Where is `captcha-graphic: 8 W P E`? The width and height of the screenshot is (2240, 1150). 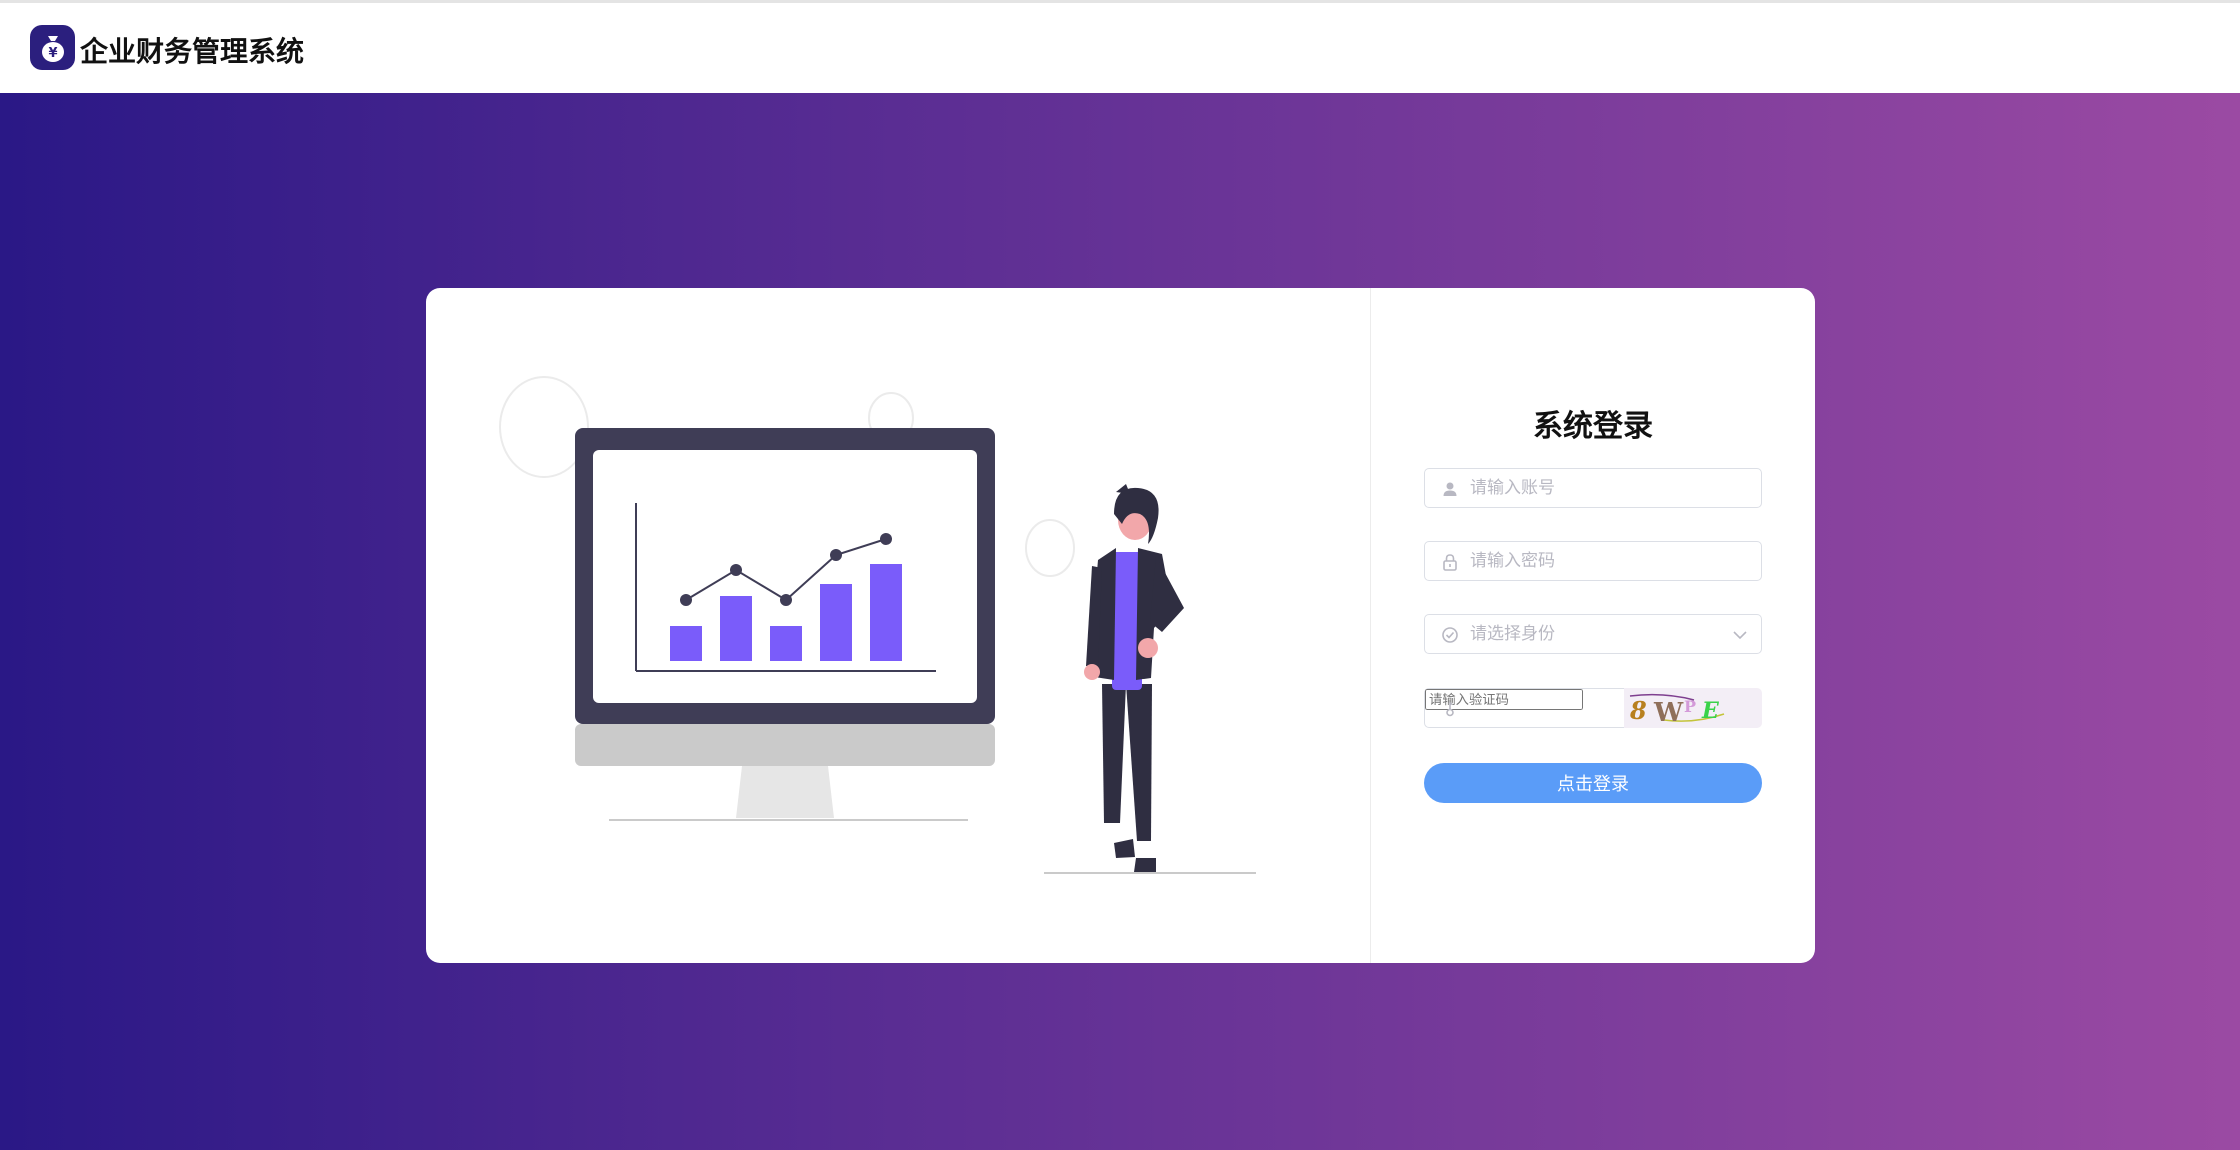 captcha-graphic: 8 W P E is located at coordinates (1677, 710).